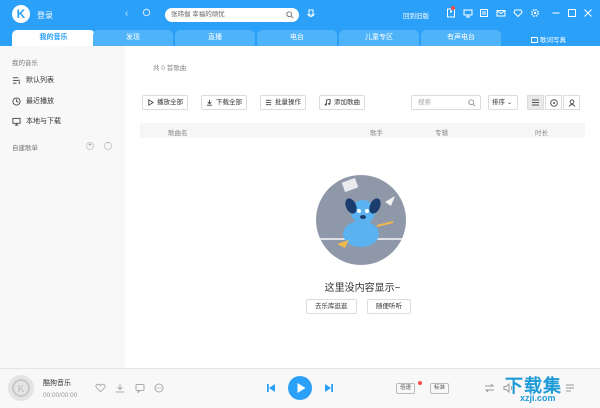 Image resolution: width=600 pixels, height=408 pixels. What do you see at coordinates (489, 388) in the screenshot?
I see `play-mode-icon` at bounding box center [489, 388].